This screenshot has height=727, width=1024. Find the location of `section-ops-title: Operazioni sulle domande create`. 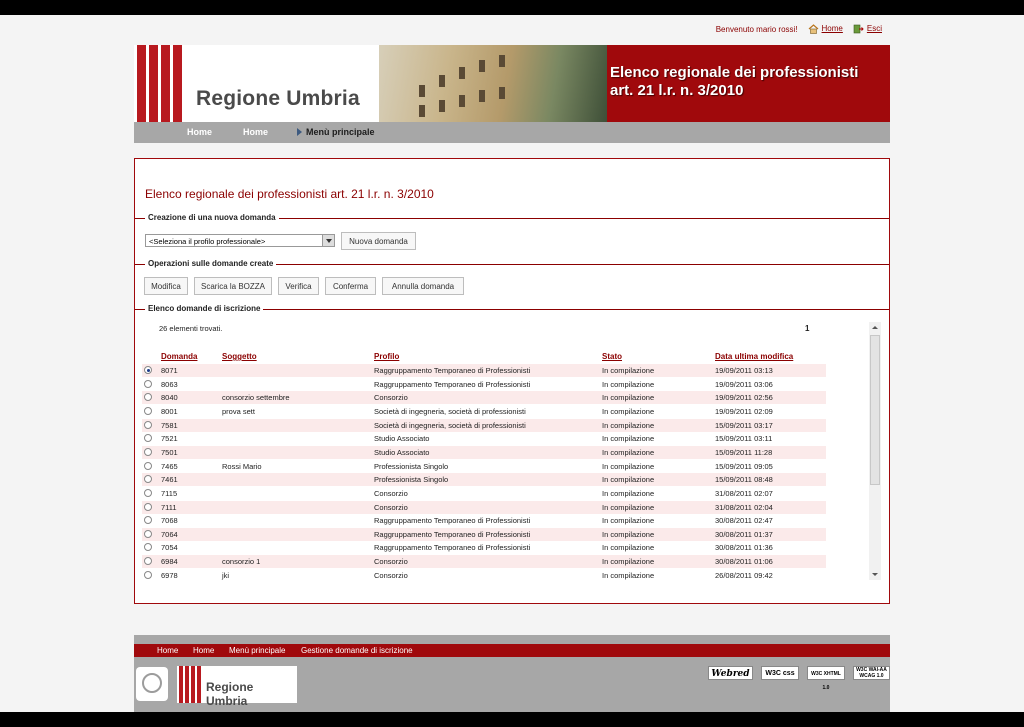

section-ops-title: Operazioni sulle domande create is located at coordinates (211, 263).